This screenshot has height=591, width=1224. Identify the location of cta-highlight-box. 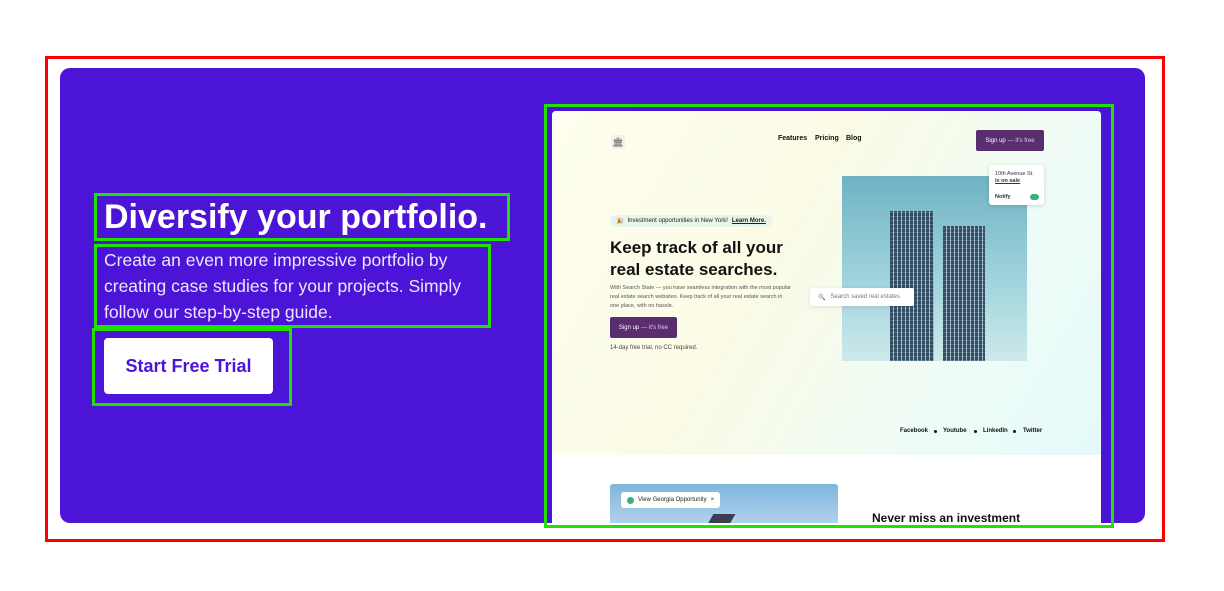
(192, 367).